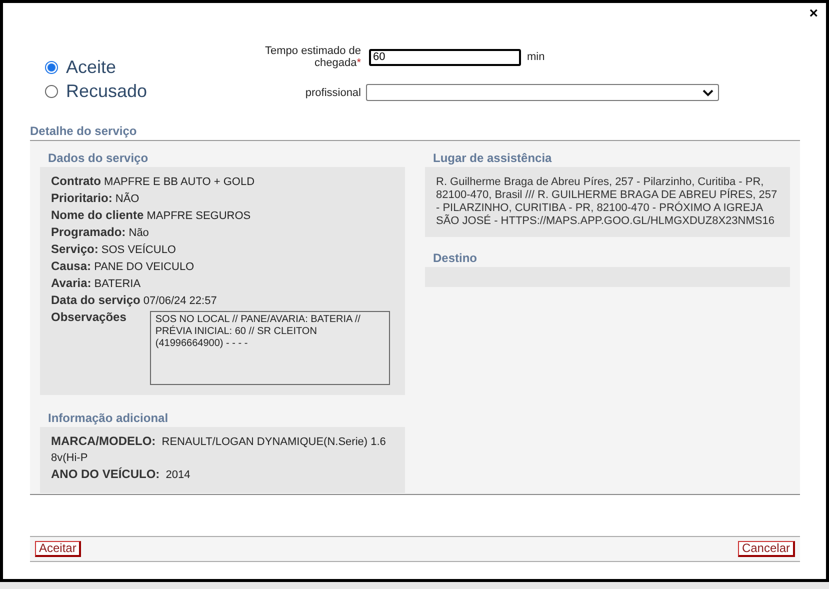 The width and height of the screenshot is (829, 589). What do you see at coordinates (121, 474) in the screenshot?
I see `field-row-text: ANO DO VEÍCULO: 2014` at bounding box center [121, 474].